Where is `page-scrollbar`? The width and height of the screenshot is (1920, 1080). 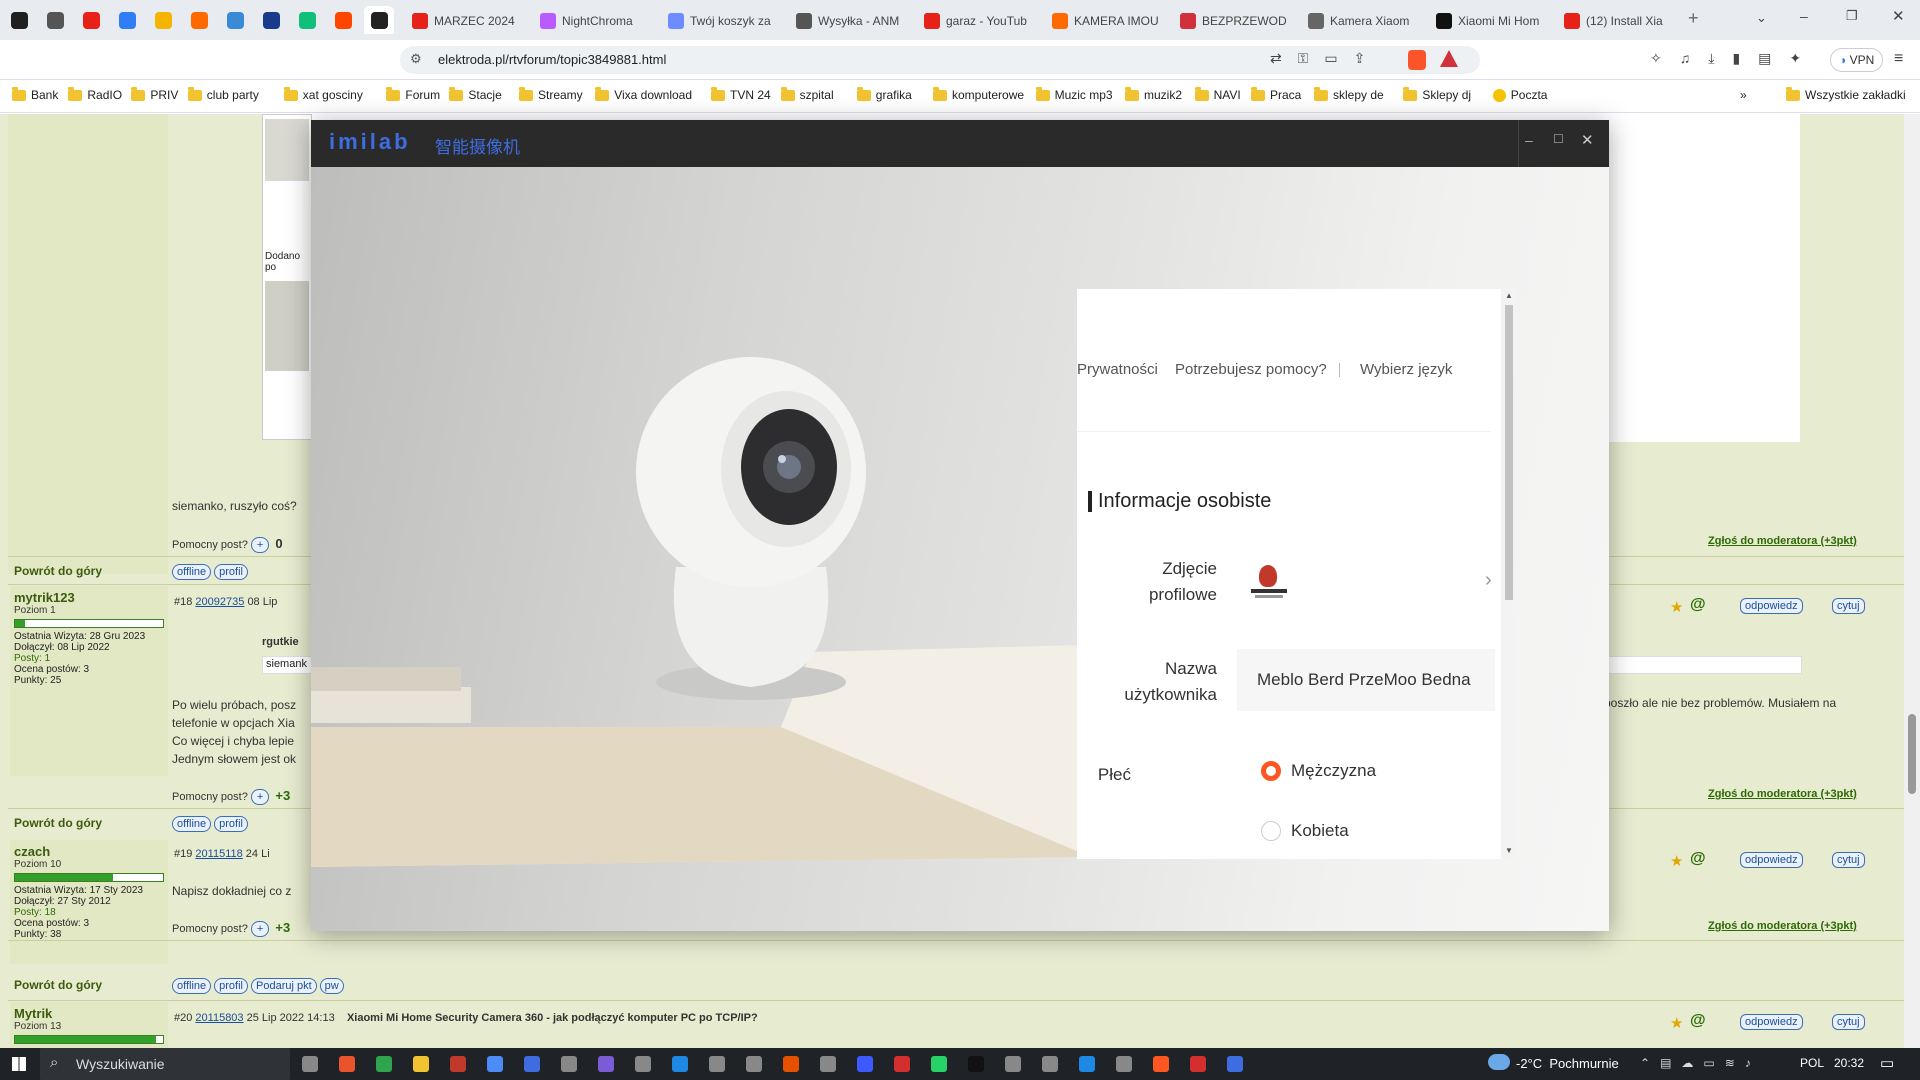 page-scrollbar is located at coordinates (1912, 583).